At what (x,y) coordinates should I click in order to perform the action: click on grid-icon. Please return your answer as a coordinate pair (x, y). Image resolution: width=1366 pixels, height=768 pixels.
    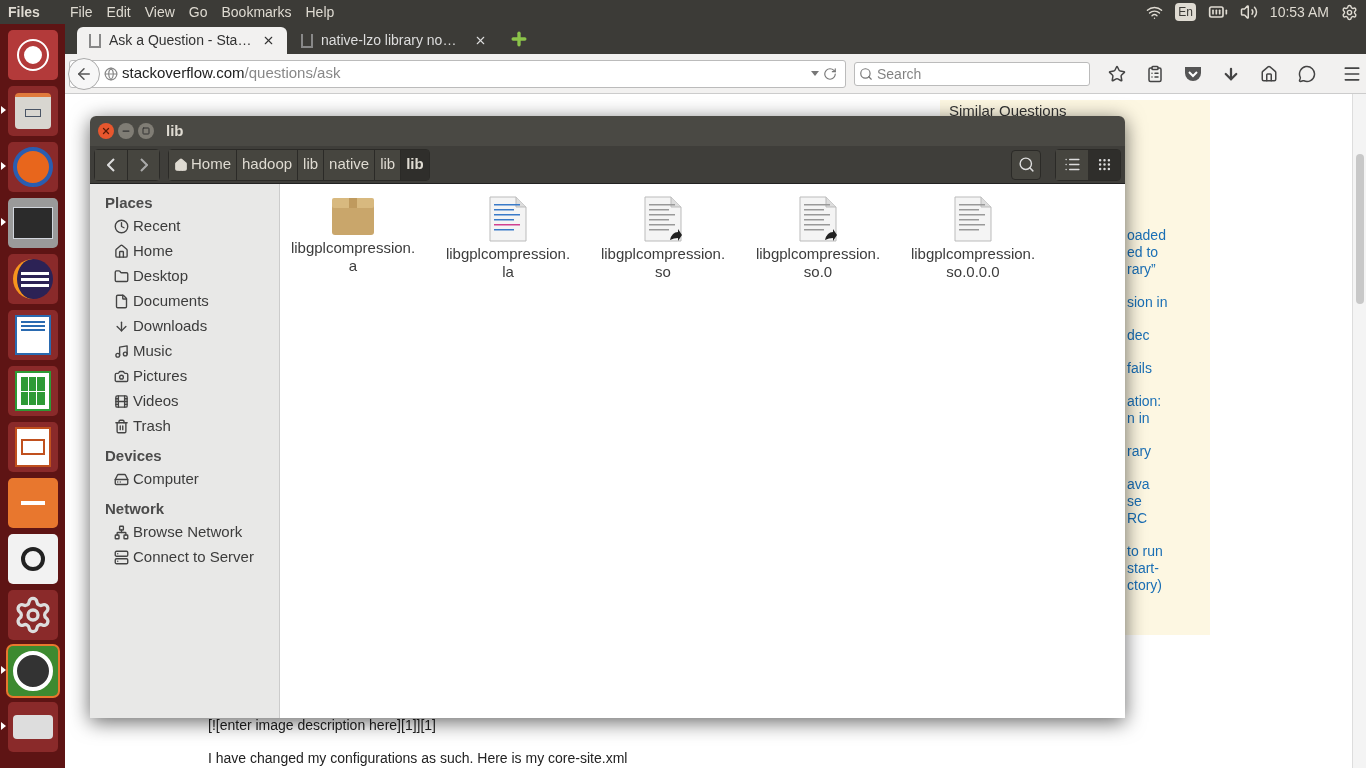
    Looking at the image, I should click on (1104, 164).